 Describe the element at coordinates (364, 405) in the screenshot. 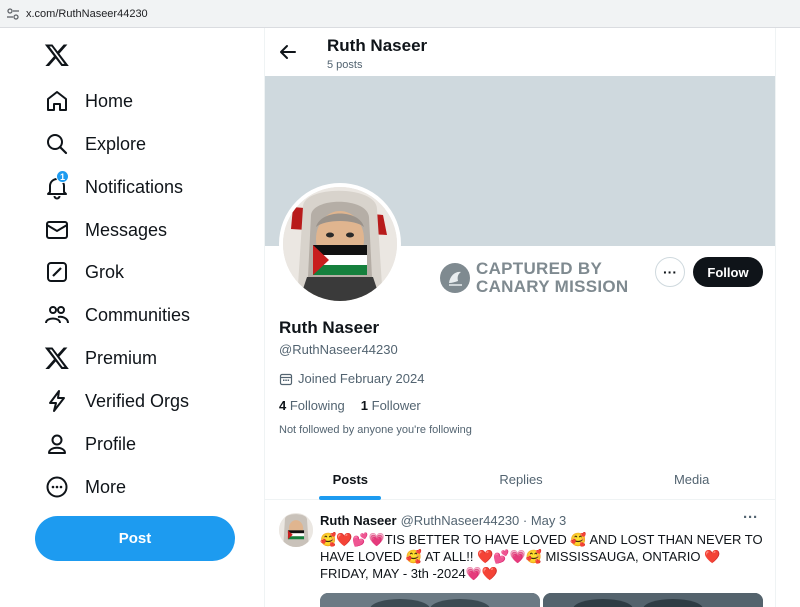

I see `followers-count: 1` at that location.